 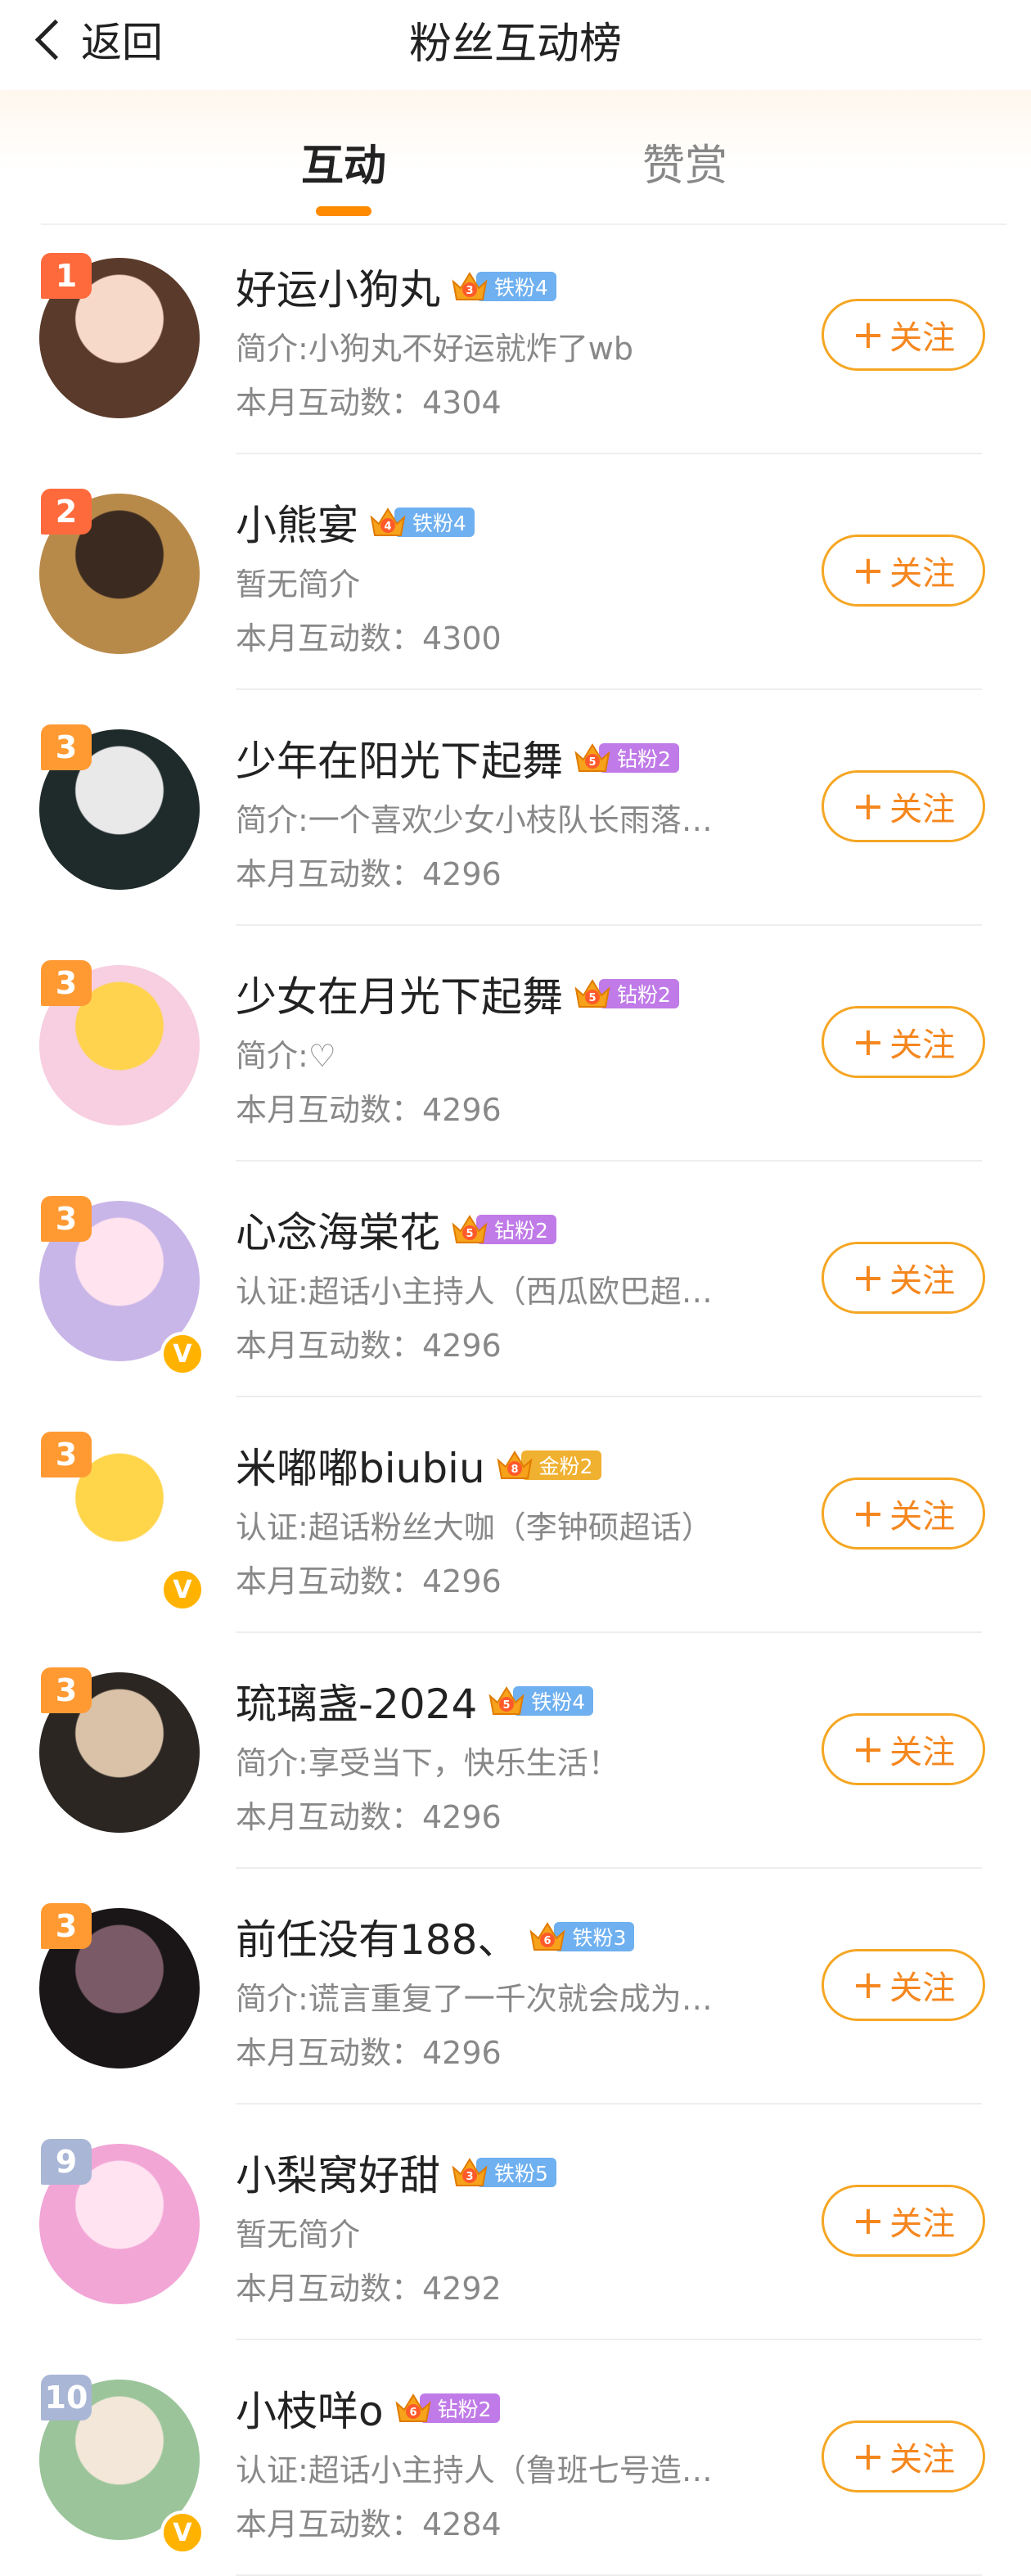 I want to click on verified-icon: V, so click(x=182, y=1354).